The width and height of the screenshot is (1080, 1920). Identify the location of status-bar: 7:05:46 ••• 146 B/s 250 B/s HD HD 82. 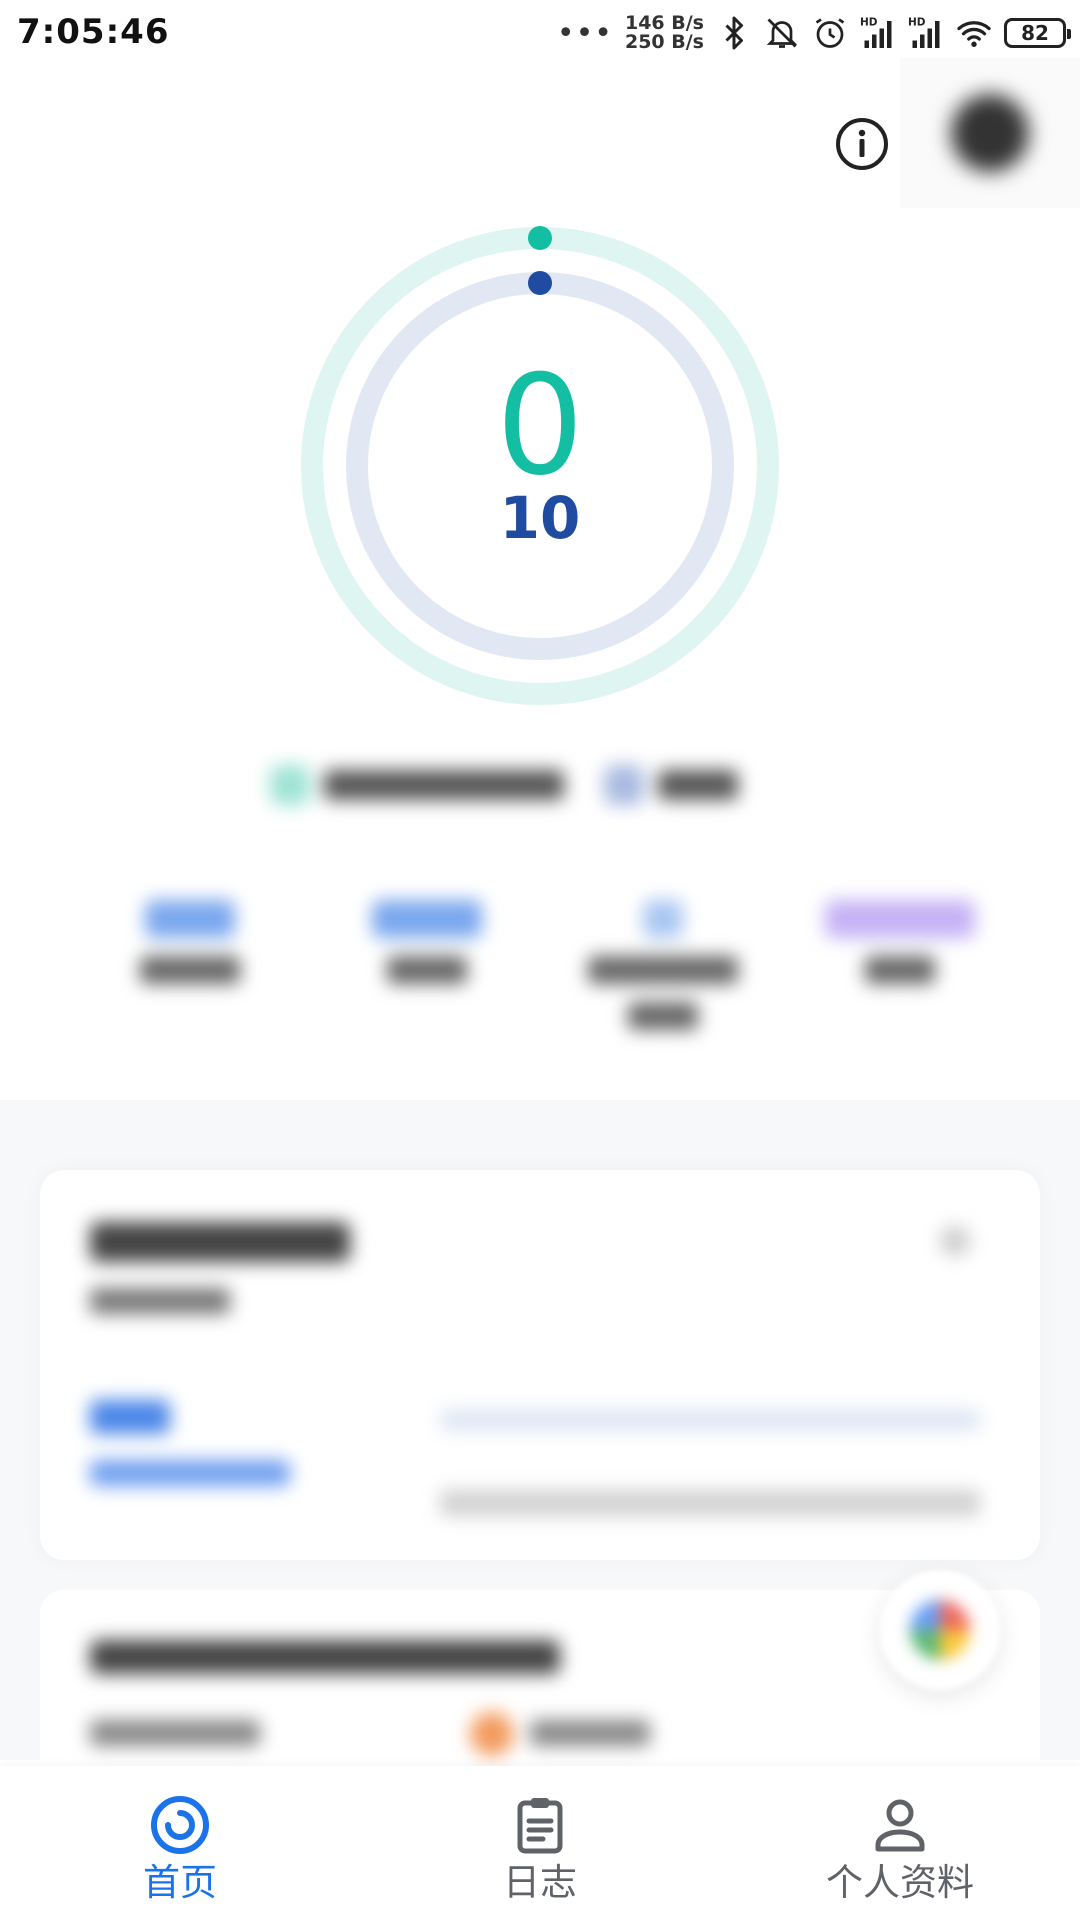
(540, 33).